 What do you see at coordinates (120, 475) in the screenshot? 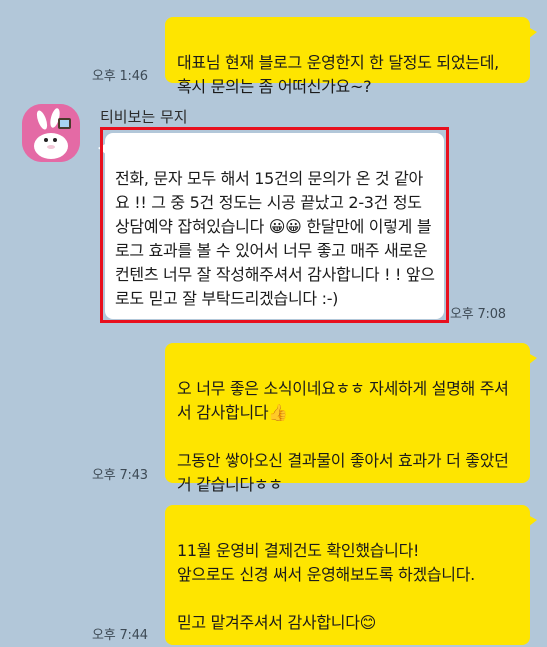
I see `message-time: 오후 7:43` at bounding box center [120, 475].